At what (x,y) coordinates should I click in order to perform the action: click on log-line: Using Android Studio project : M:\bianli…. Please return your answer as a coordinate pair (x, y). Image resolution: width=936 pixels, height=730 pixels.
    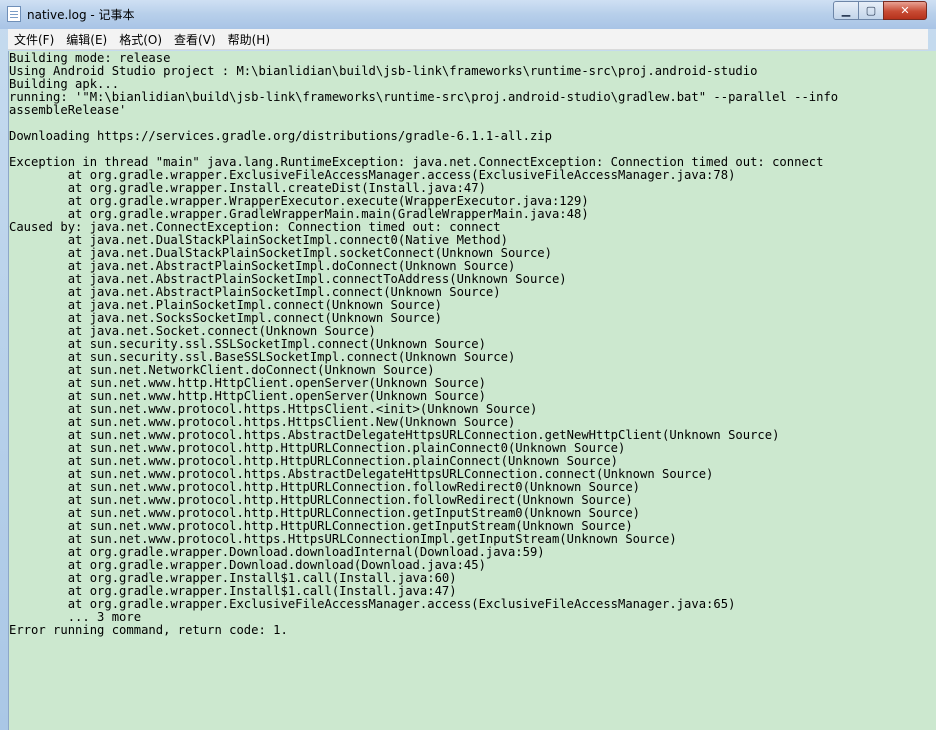
    Looking at the image, I should click on (383, 71).